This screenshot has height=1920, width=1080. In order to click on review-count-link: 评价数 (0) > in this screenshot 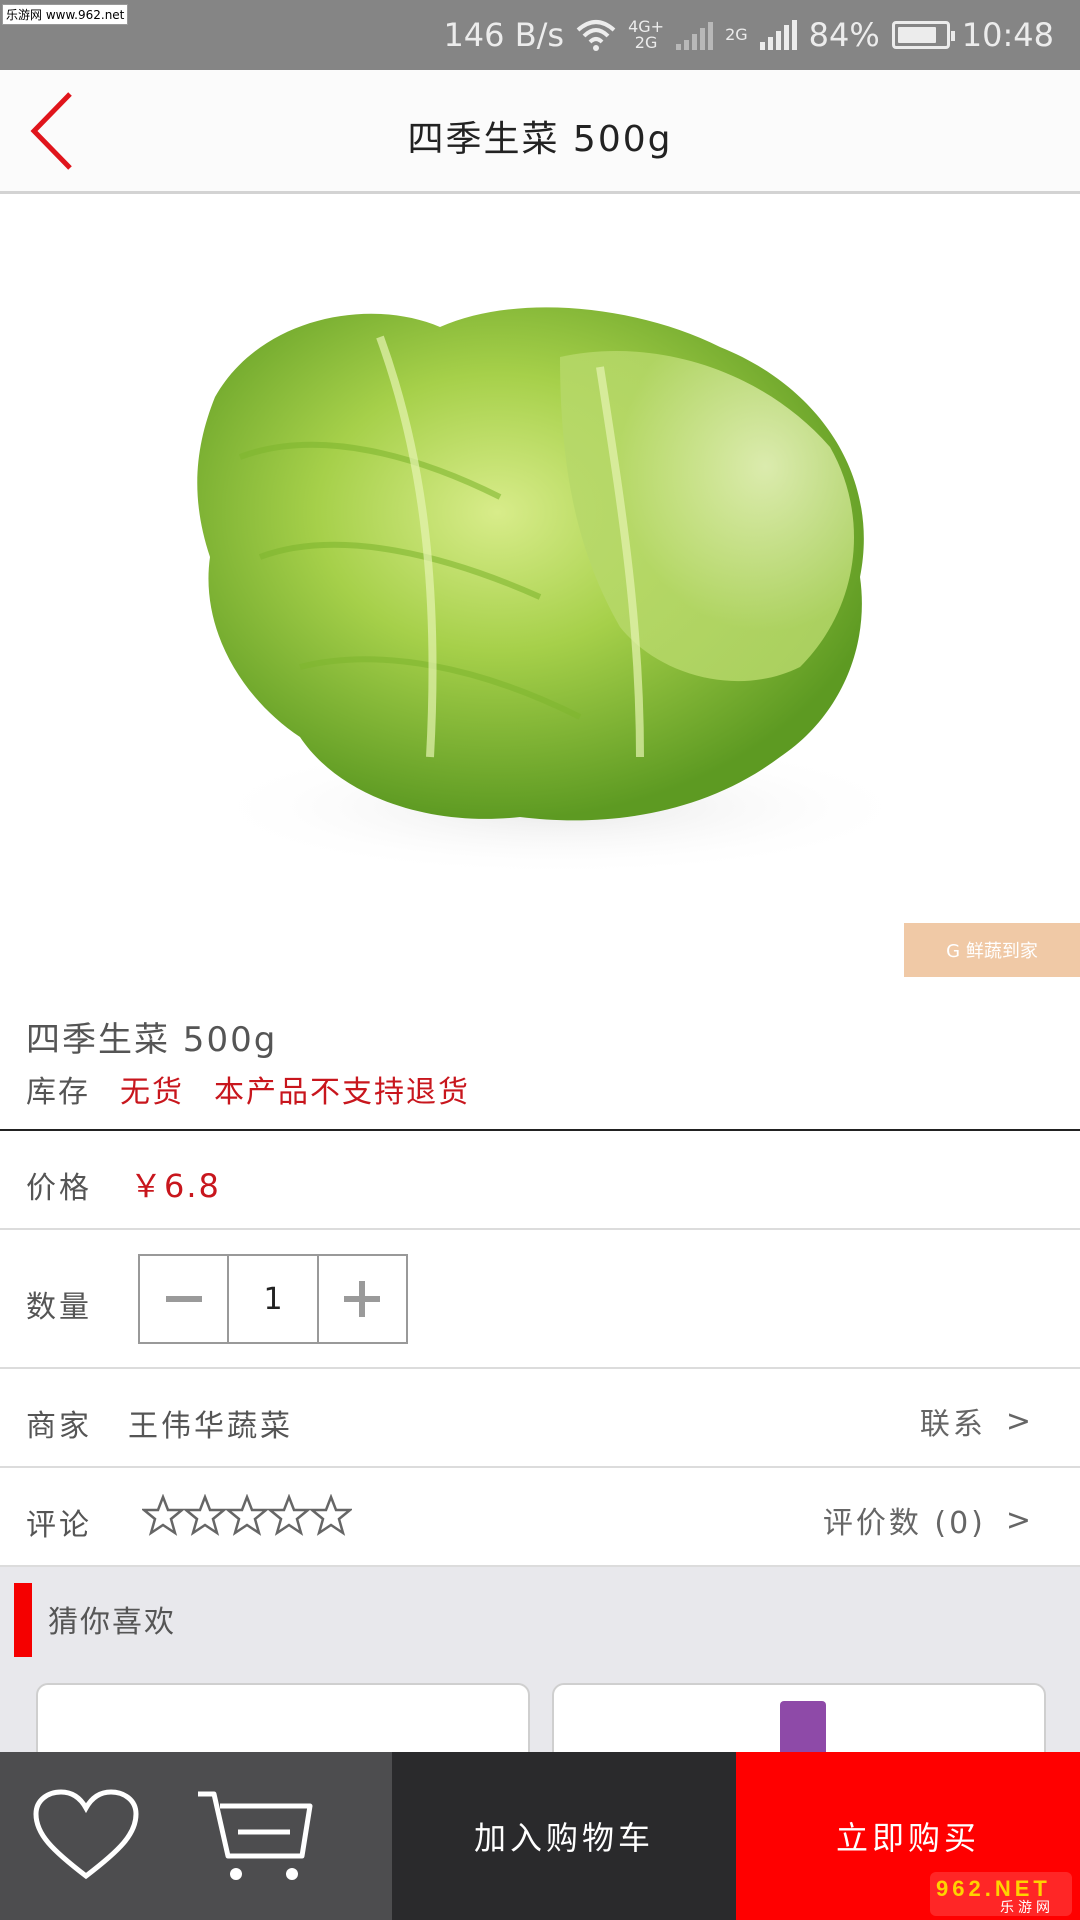, I will do `click(928, 1520)`.